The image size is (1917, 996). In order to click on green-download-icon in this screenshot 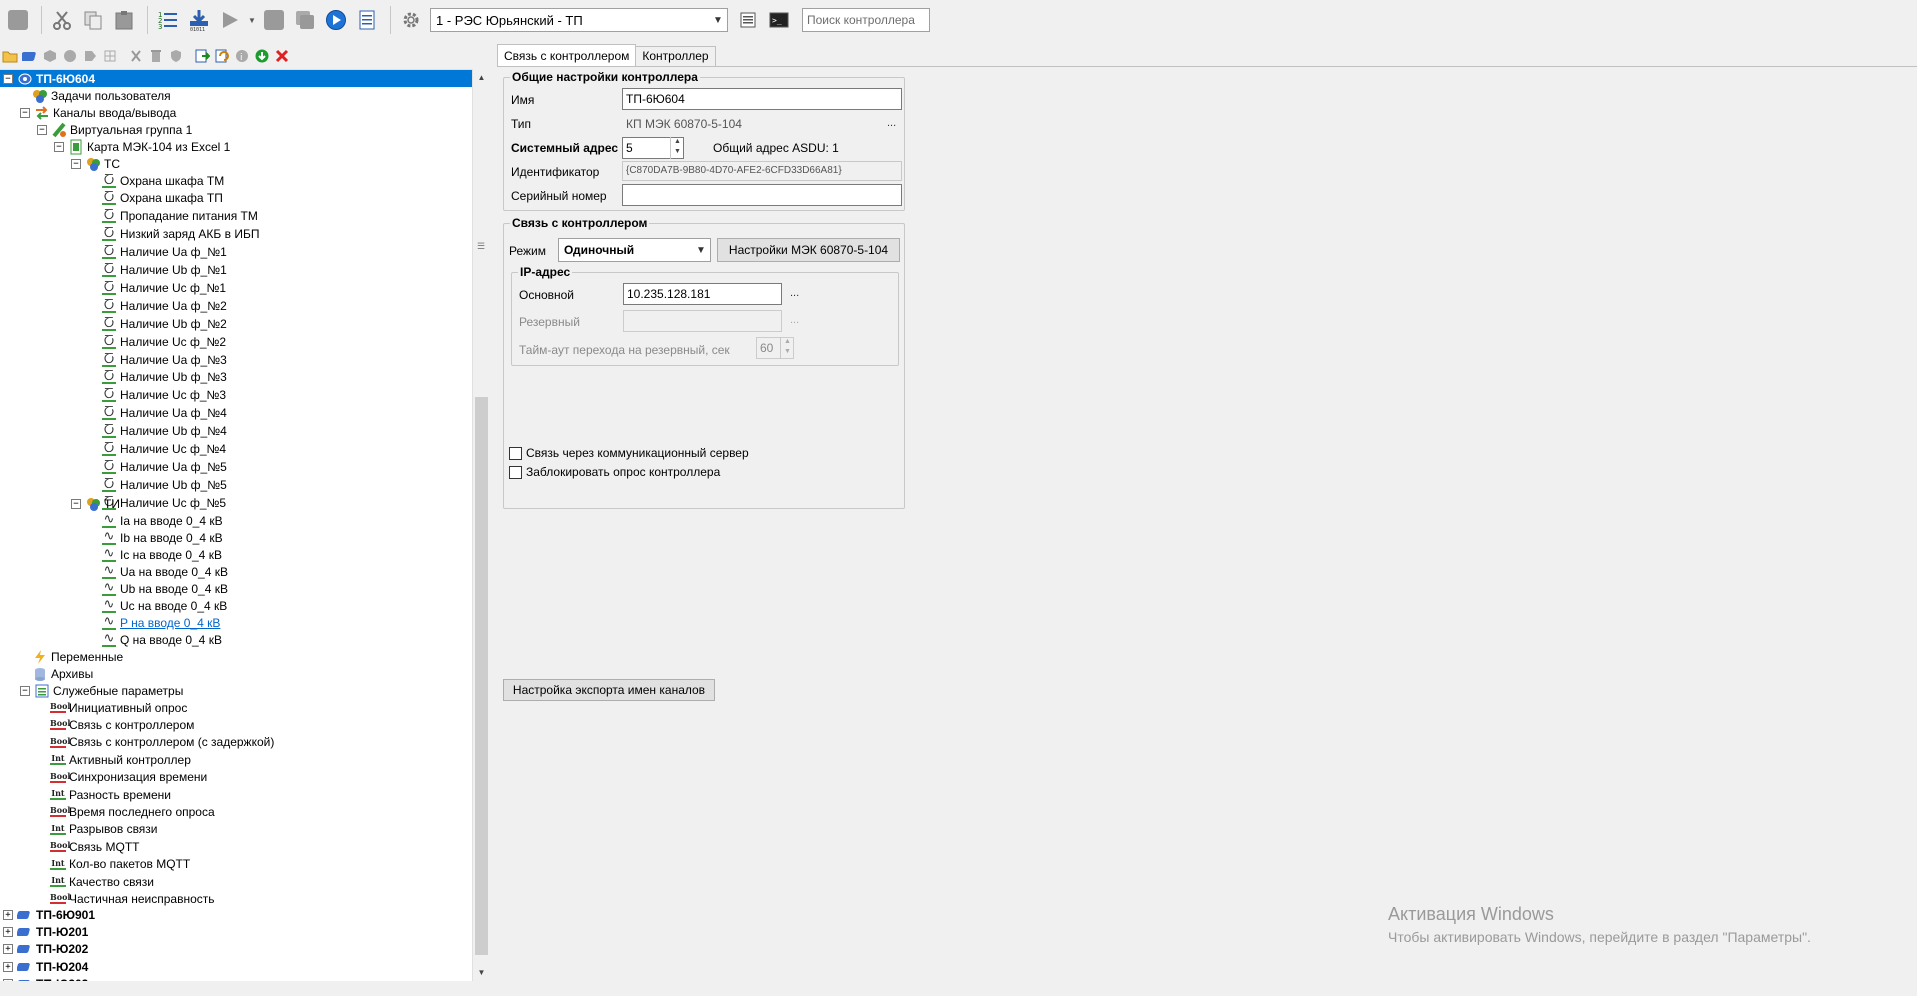, I will do `click(262, 56)`.